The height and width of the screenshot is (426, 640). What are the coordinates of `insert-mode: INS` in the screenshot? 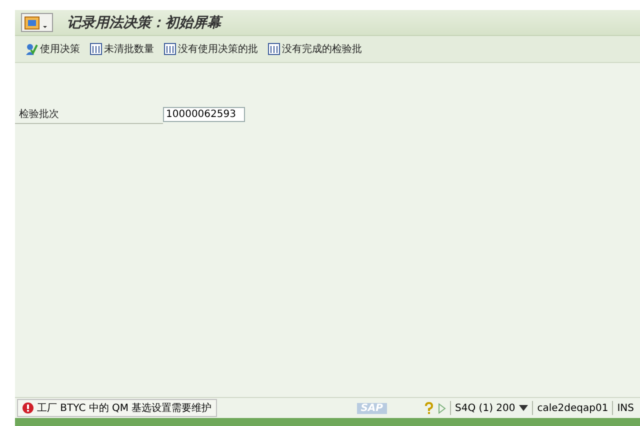 It's located at (625, 408).